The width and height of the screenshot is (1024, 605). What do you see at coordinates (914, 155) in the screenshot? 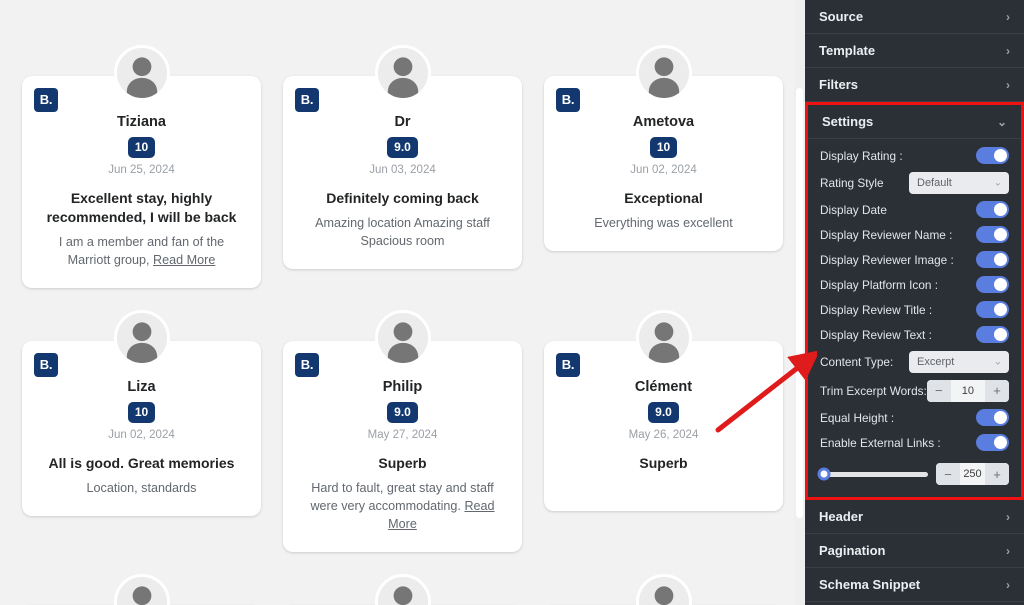
I see `setting-row-display-rating: Display Rating :` at bounding box center [914, 155].